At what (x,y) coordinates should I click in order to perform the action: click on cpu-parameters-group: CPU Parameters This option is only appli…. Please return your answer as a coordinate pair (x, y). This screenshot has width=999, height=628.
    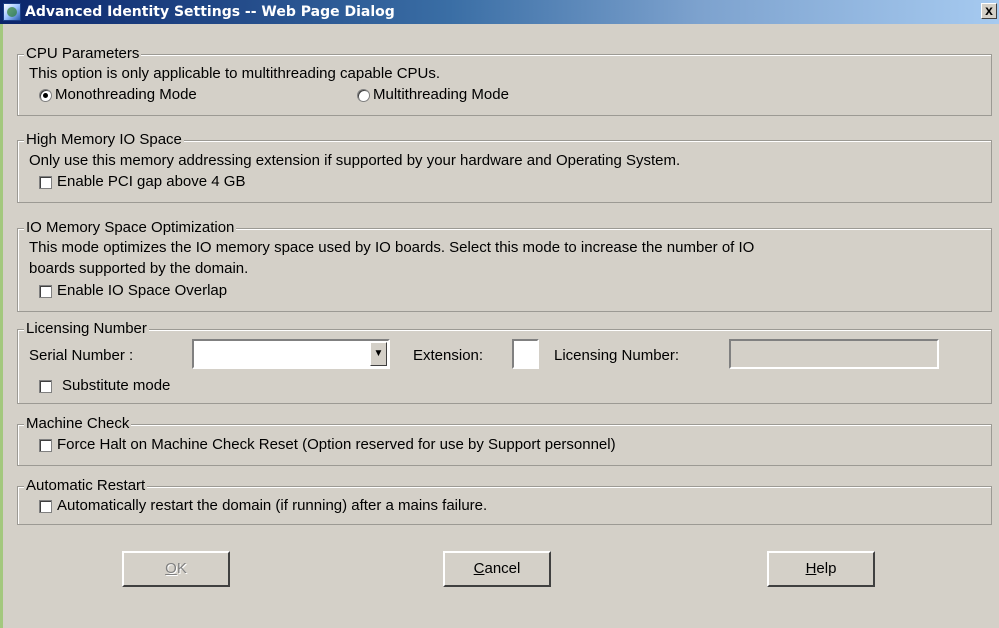
    Looking at the image, I should click on (504, 80).